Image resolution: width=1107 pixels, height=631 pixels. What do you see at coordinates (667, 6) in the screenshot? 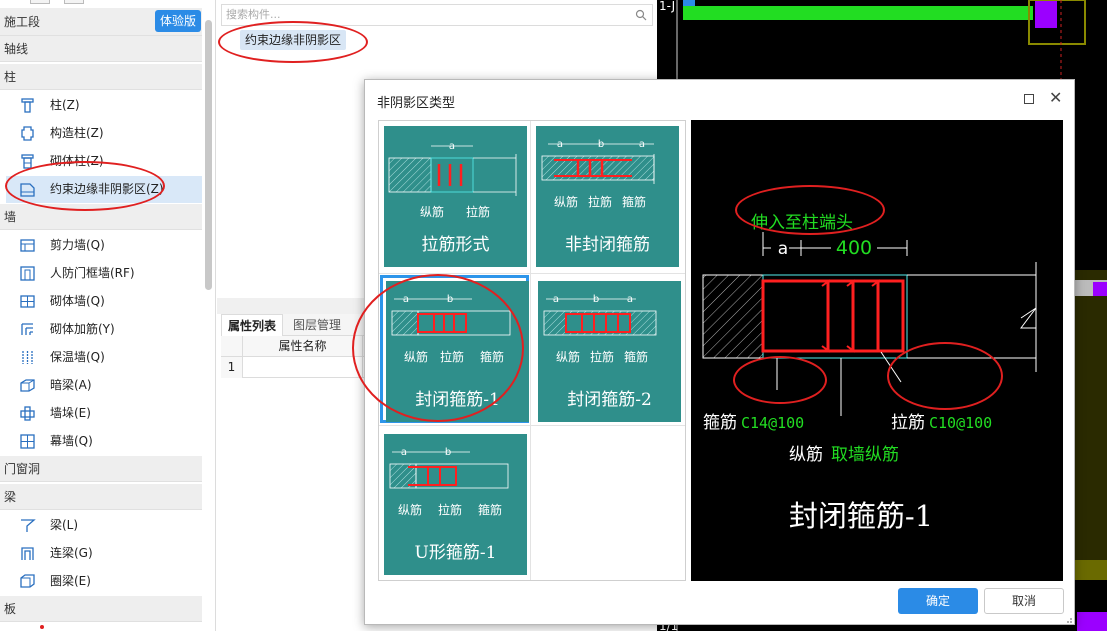
I see `axis-label: 1-J` at bounding box center [667, 6].